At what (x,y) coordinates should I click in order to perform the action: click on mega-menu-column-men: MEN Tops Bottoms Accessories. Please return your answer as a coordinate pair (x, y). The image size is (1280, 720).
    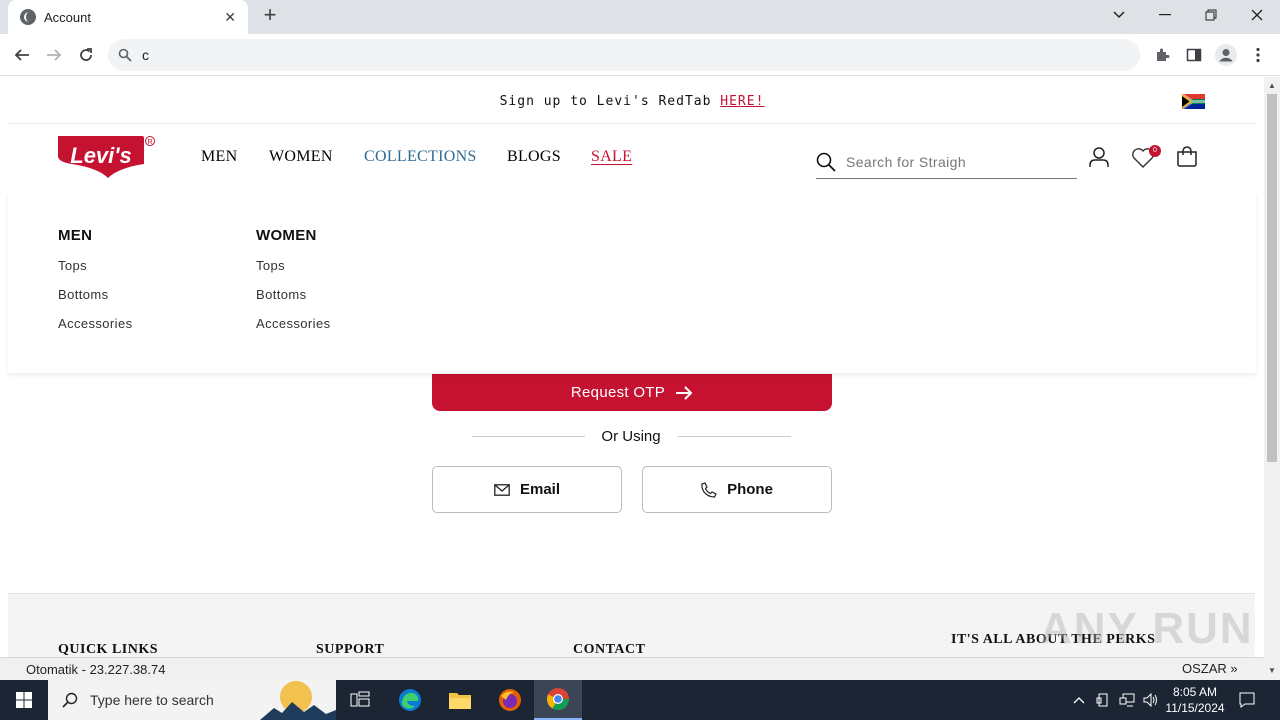
    Looking at the image, I should click on (95, 286).